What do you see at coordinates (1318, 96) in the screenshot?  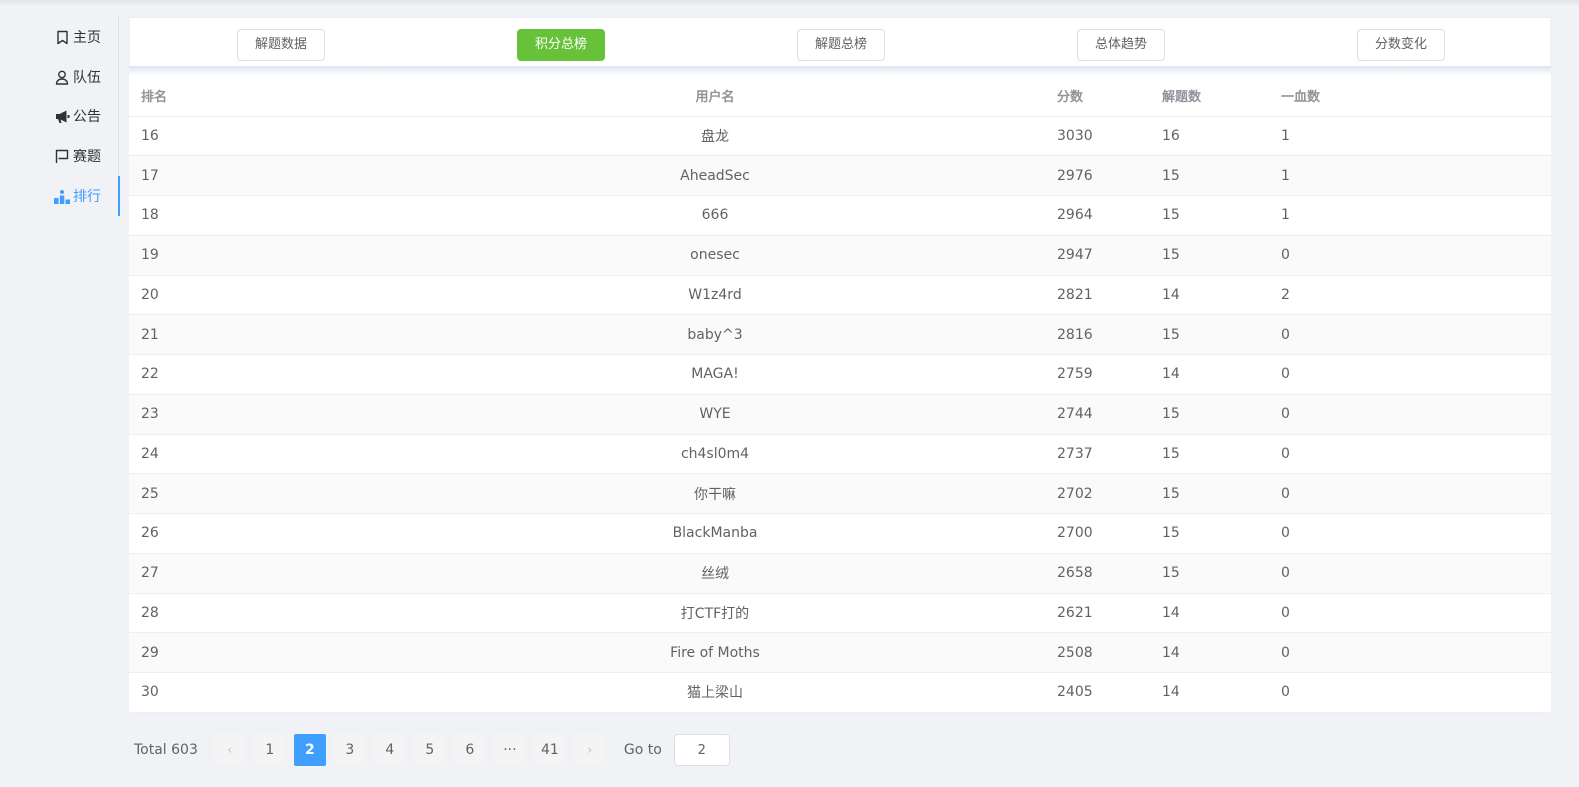 I see `column-header-first-bloods: 一血数` at bounding box center [1318, 96].